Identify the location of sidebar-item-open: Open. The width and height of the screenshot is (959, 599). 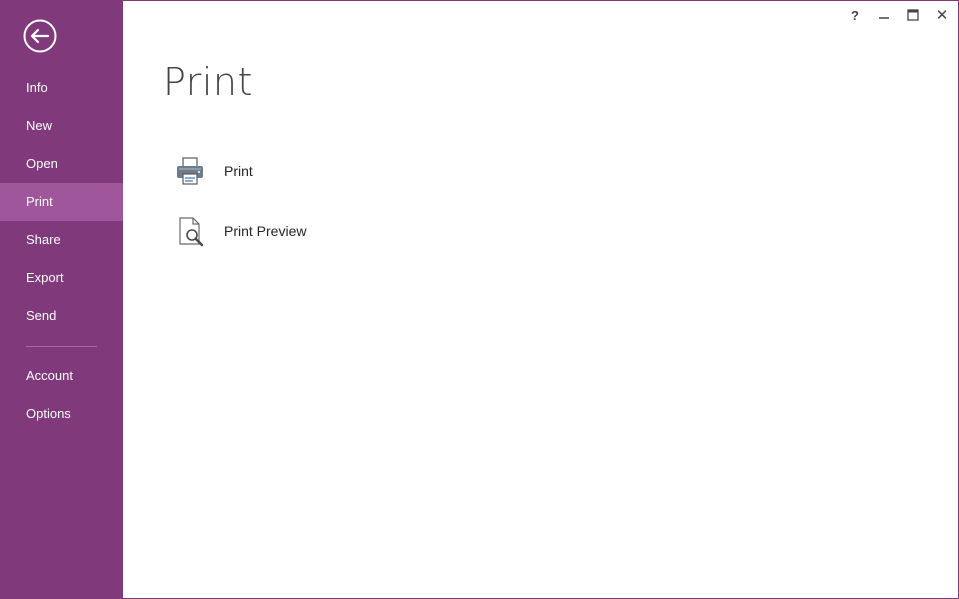
(61, 164).